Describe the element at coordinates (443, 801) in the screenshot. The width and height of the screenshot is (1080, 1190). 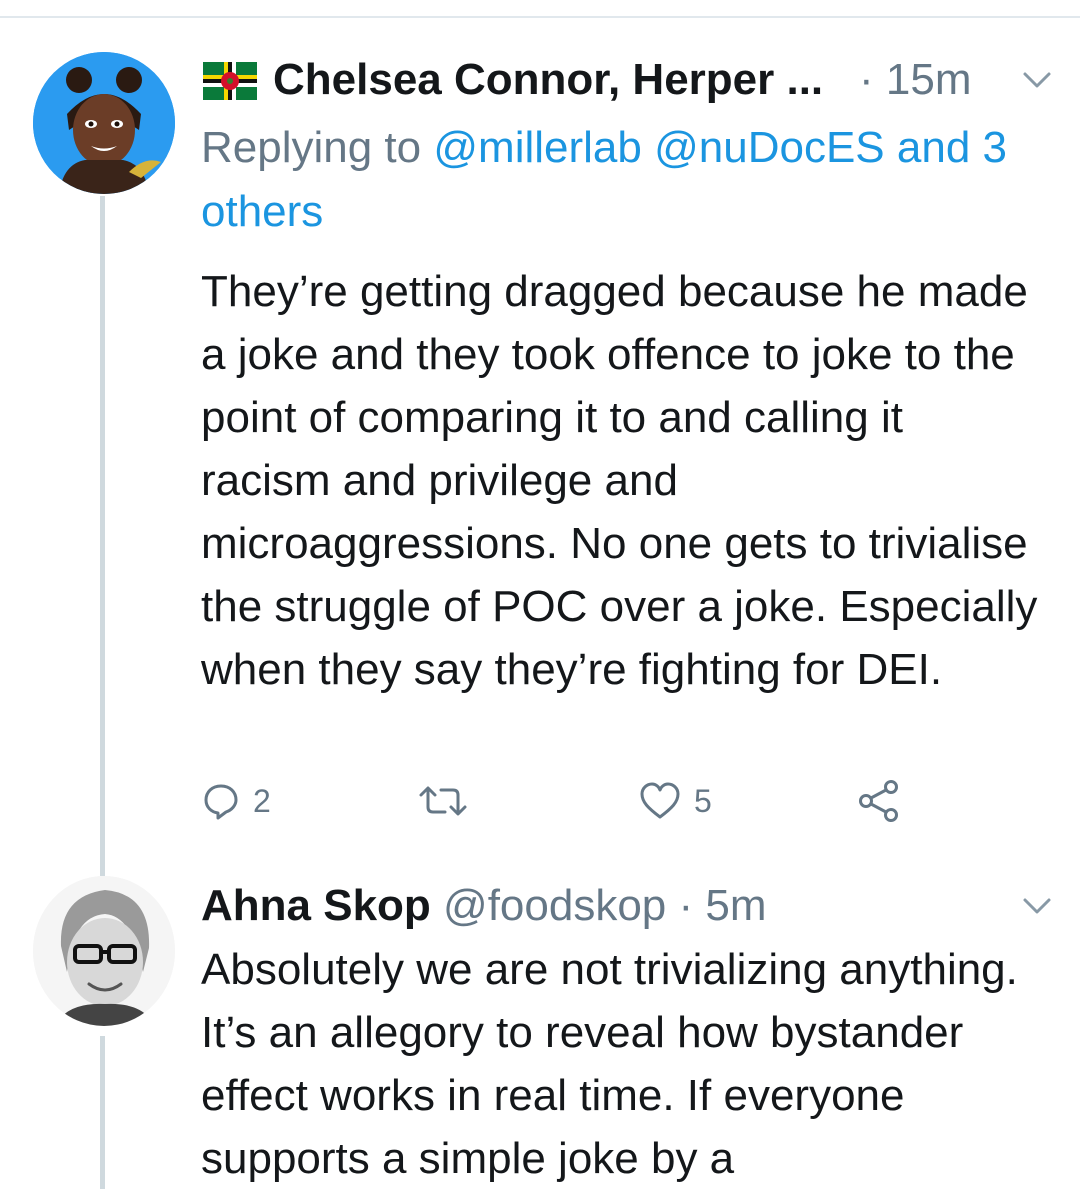
I see `retweet-icon` at that location.